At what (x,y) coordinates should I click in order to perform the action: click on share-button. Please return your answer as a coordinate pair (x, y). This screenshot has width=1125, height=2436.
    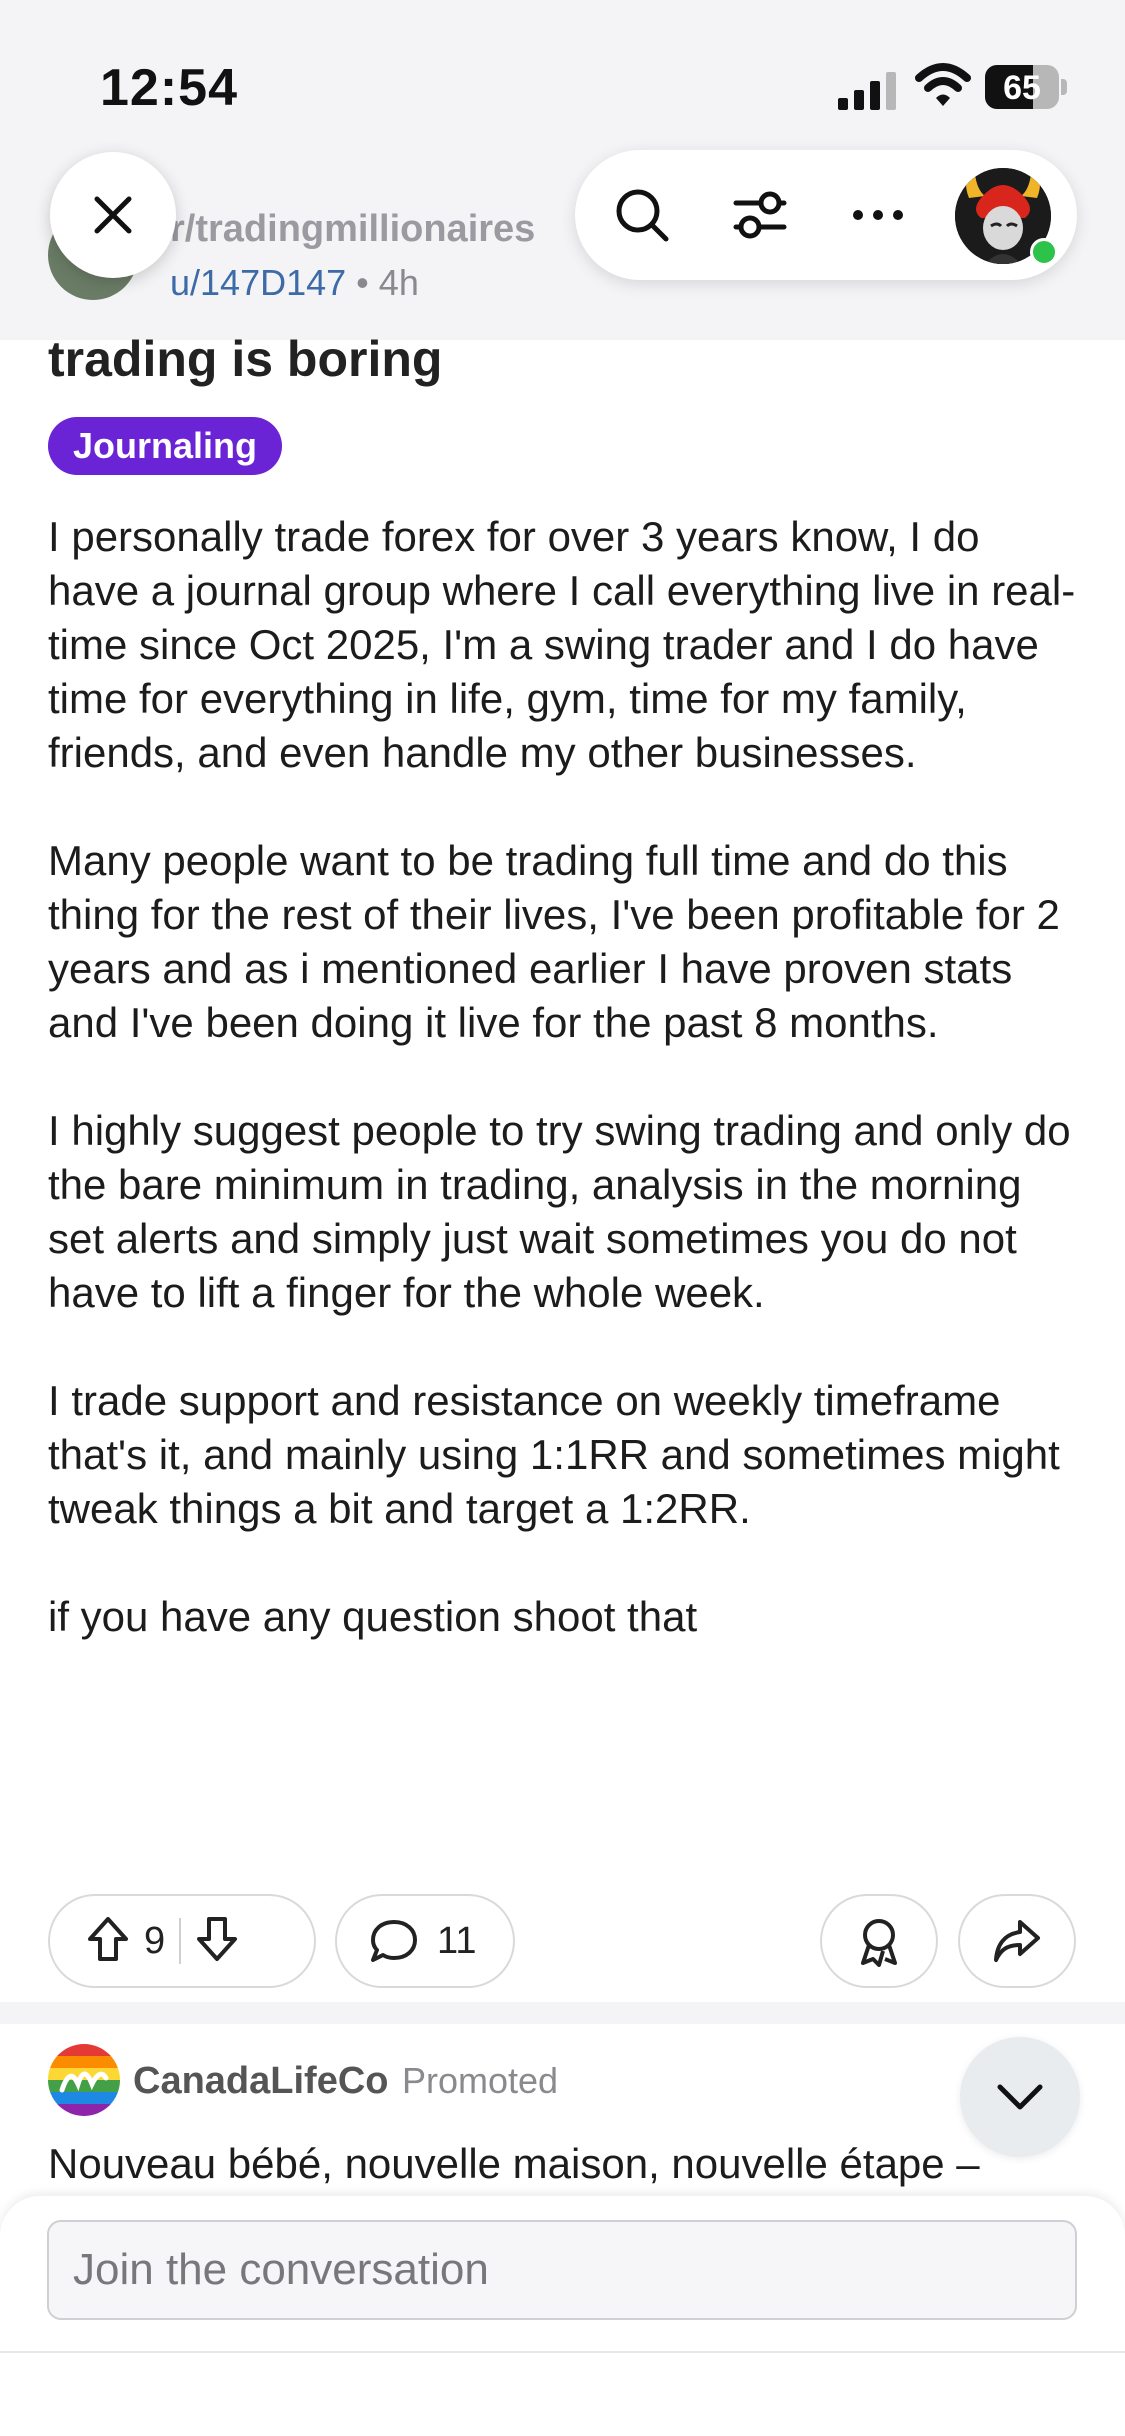
    Looking at the image, I should click on (1017, 1941).